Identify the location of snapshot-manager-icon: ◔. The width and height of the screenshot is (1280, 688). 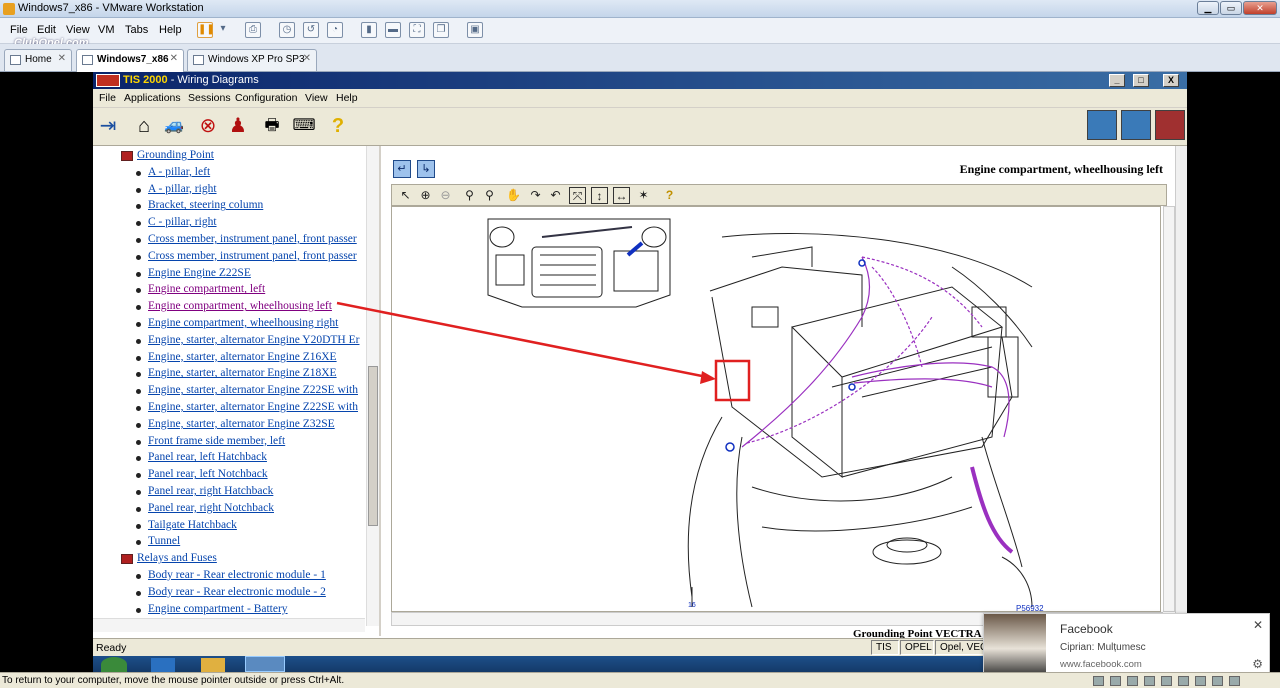
(335, 30).